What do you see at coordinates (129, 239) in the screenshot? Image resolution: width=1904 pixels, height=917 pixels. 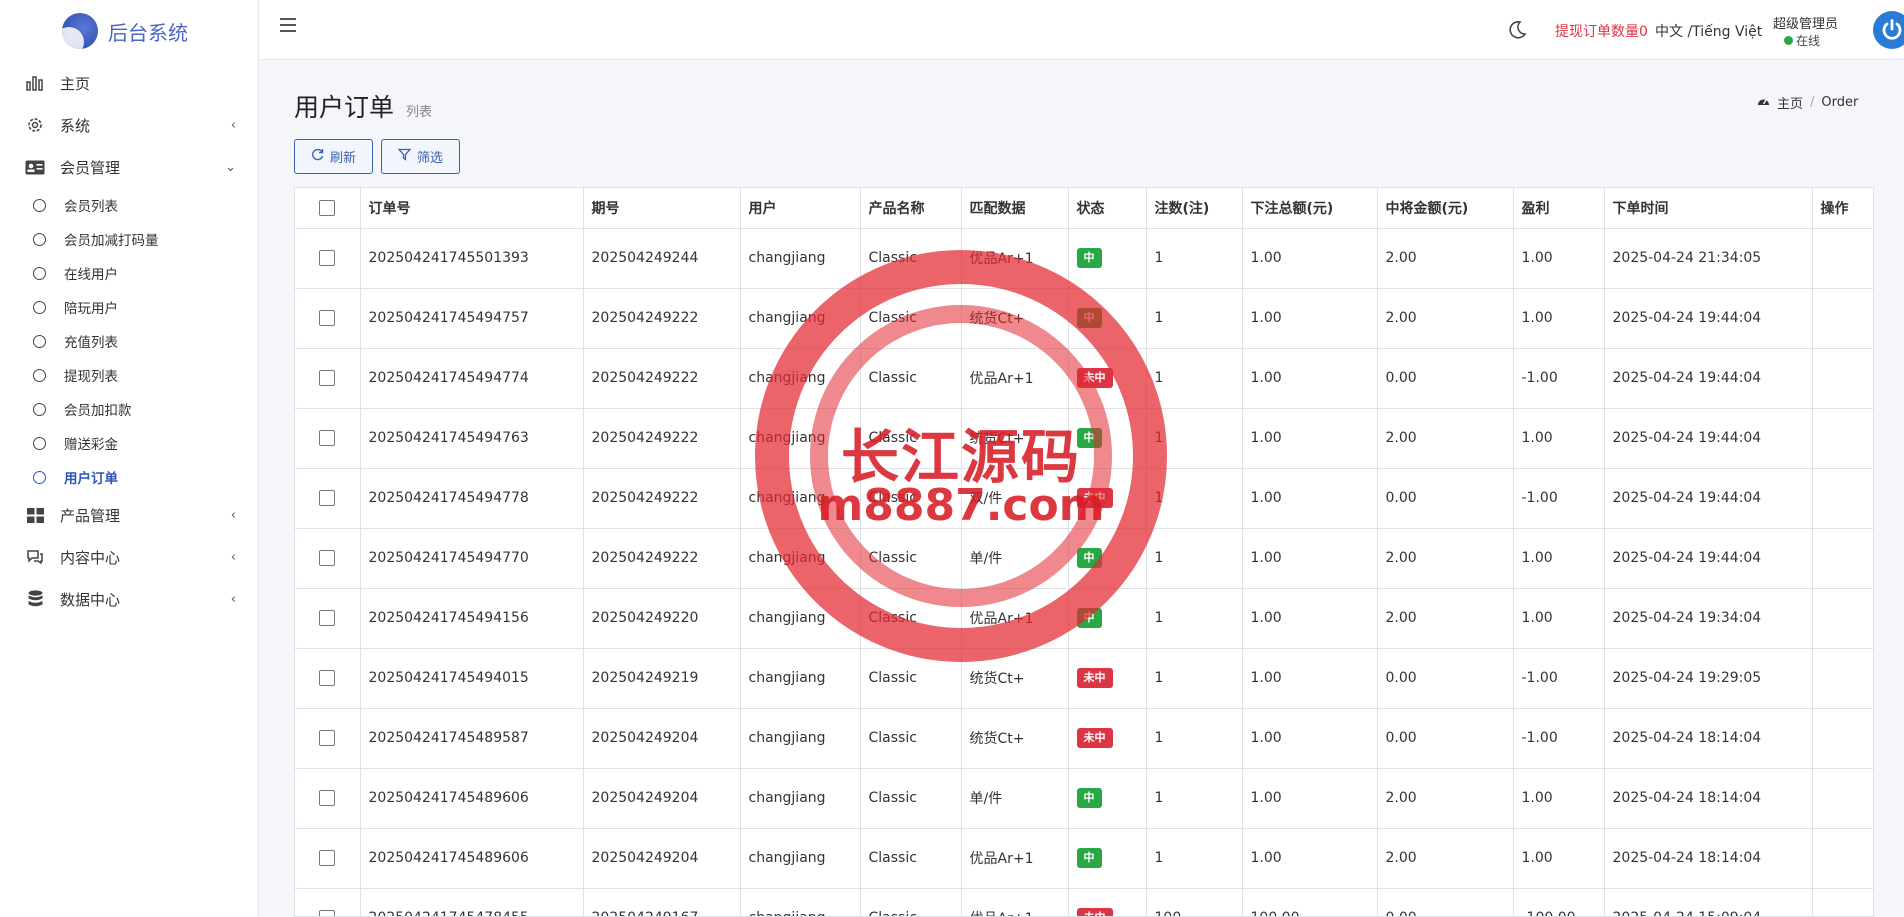 I see `submenu-item-betting-volume: 会员加减打码量` at bounding box center [129, 239].